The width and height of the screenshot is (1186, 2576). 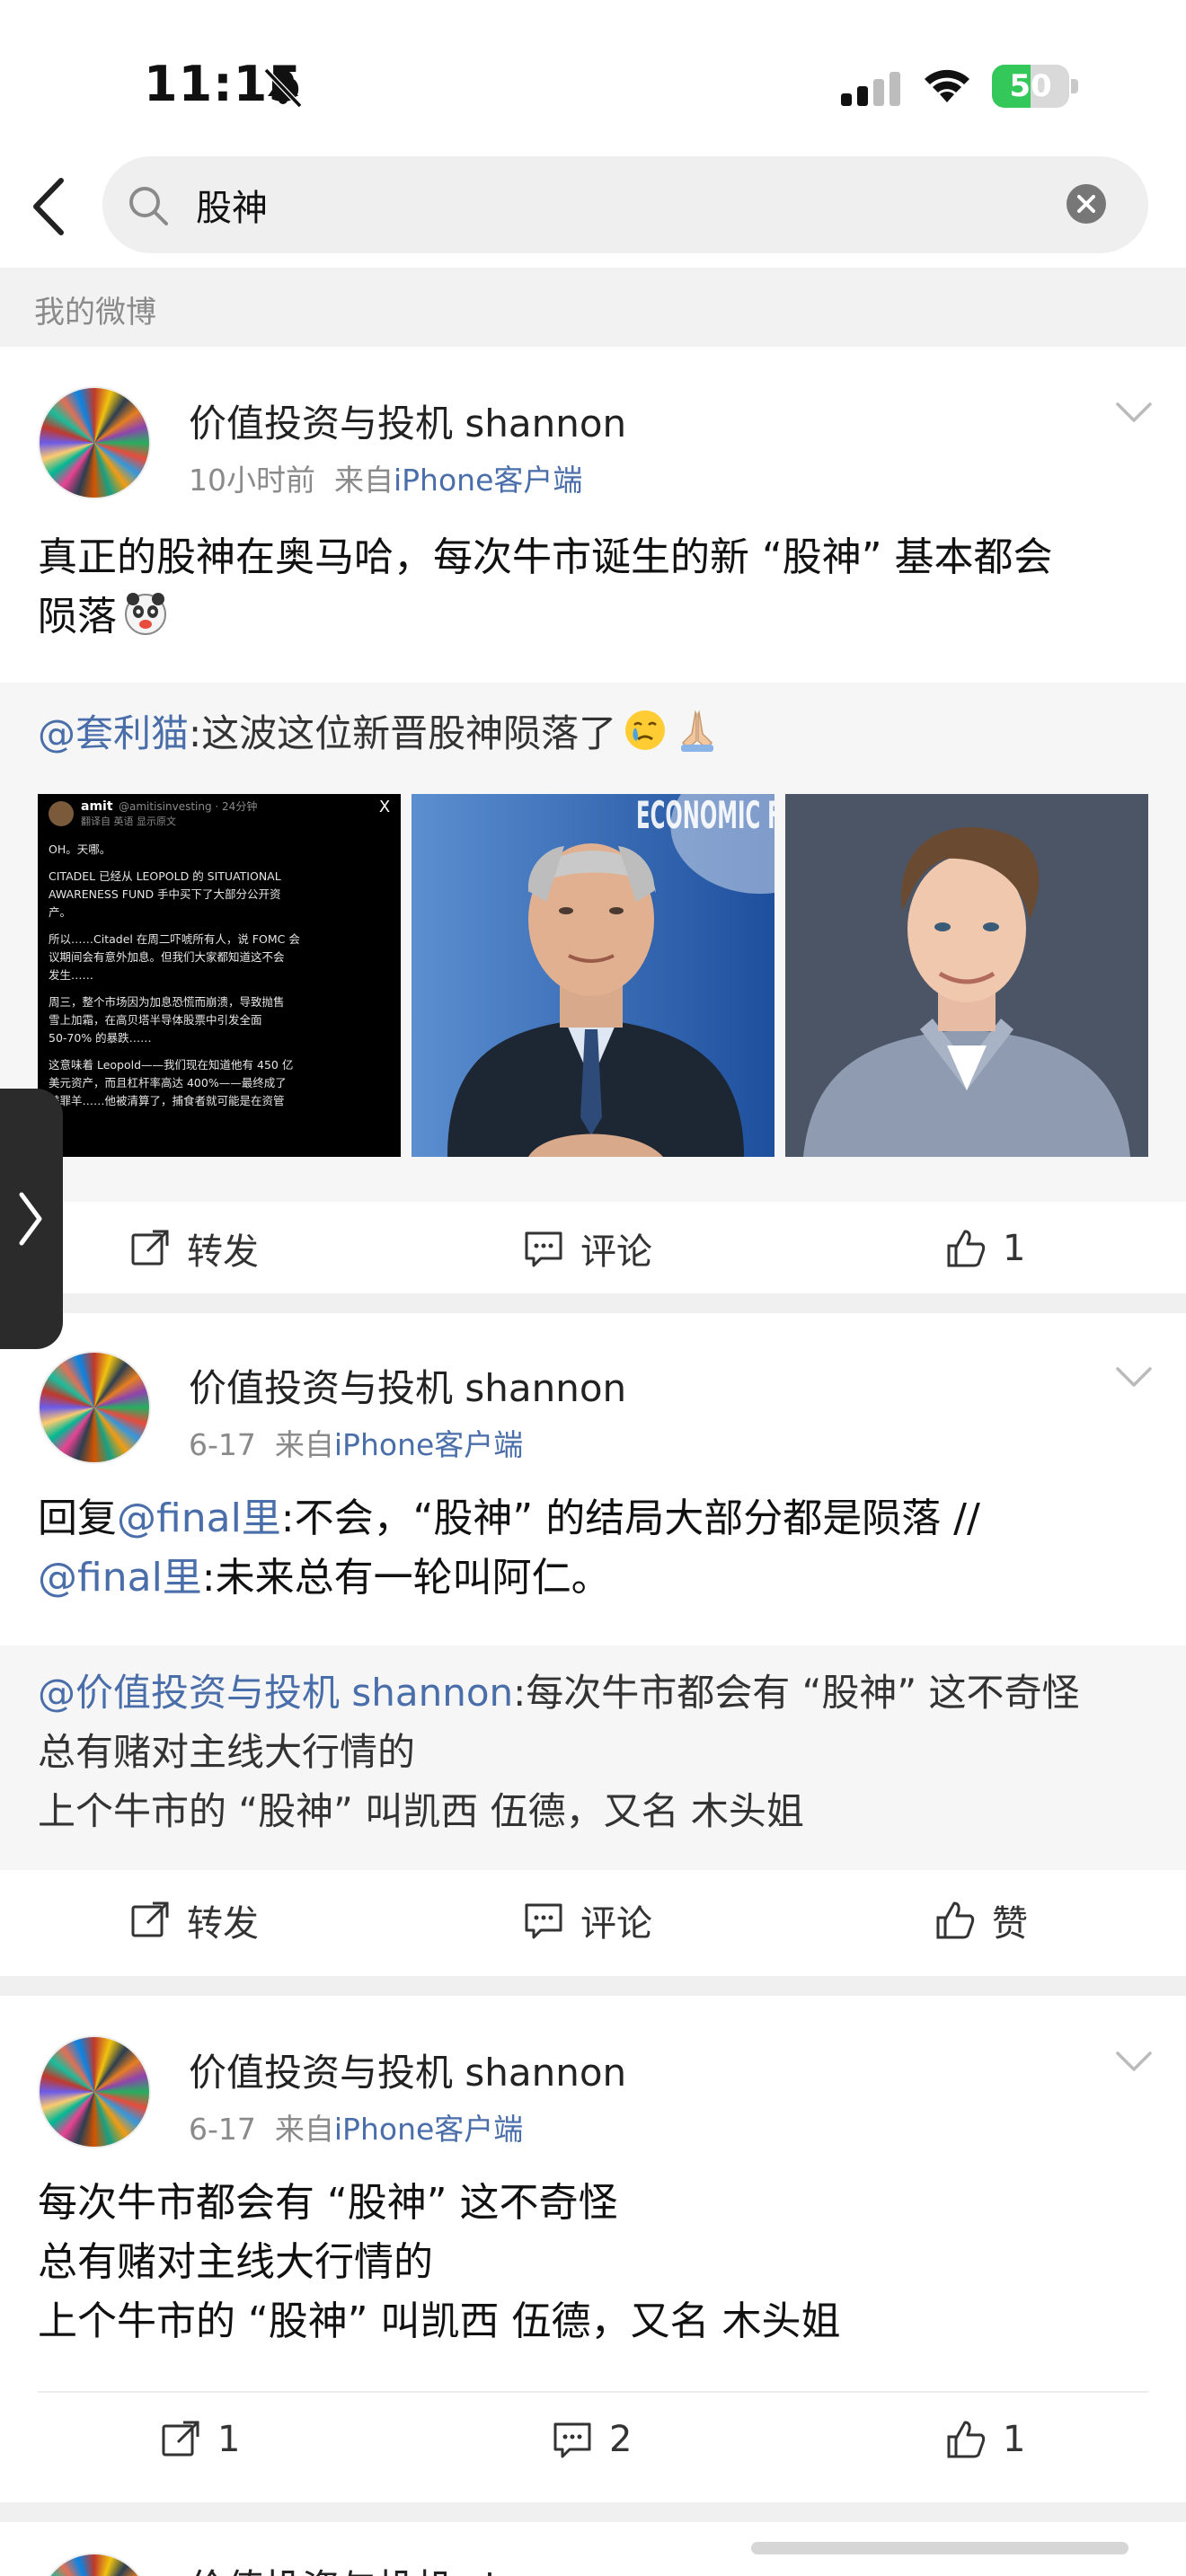 What do you see at coordinates (870, 89) in the screenshot?
I see `signal-icon` at bounding box center [870, 89].